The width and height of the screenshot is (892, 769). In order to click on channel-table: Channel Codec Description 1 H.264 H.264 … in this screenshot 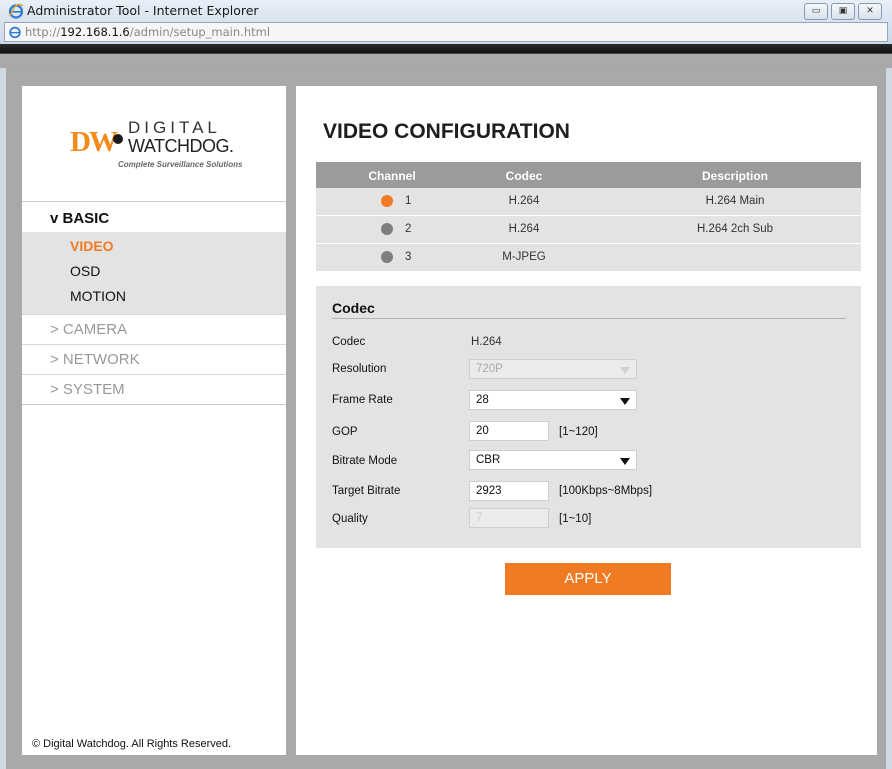, I will do `click(588, 217)`.